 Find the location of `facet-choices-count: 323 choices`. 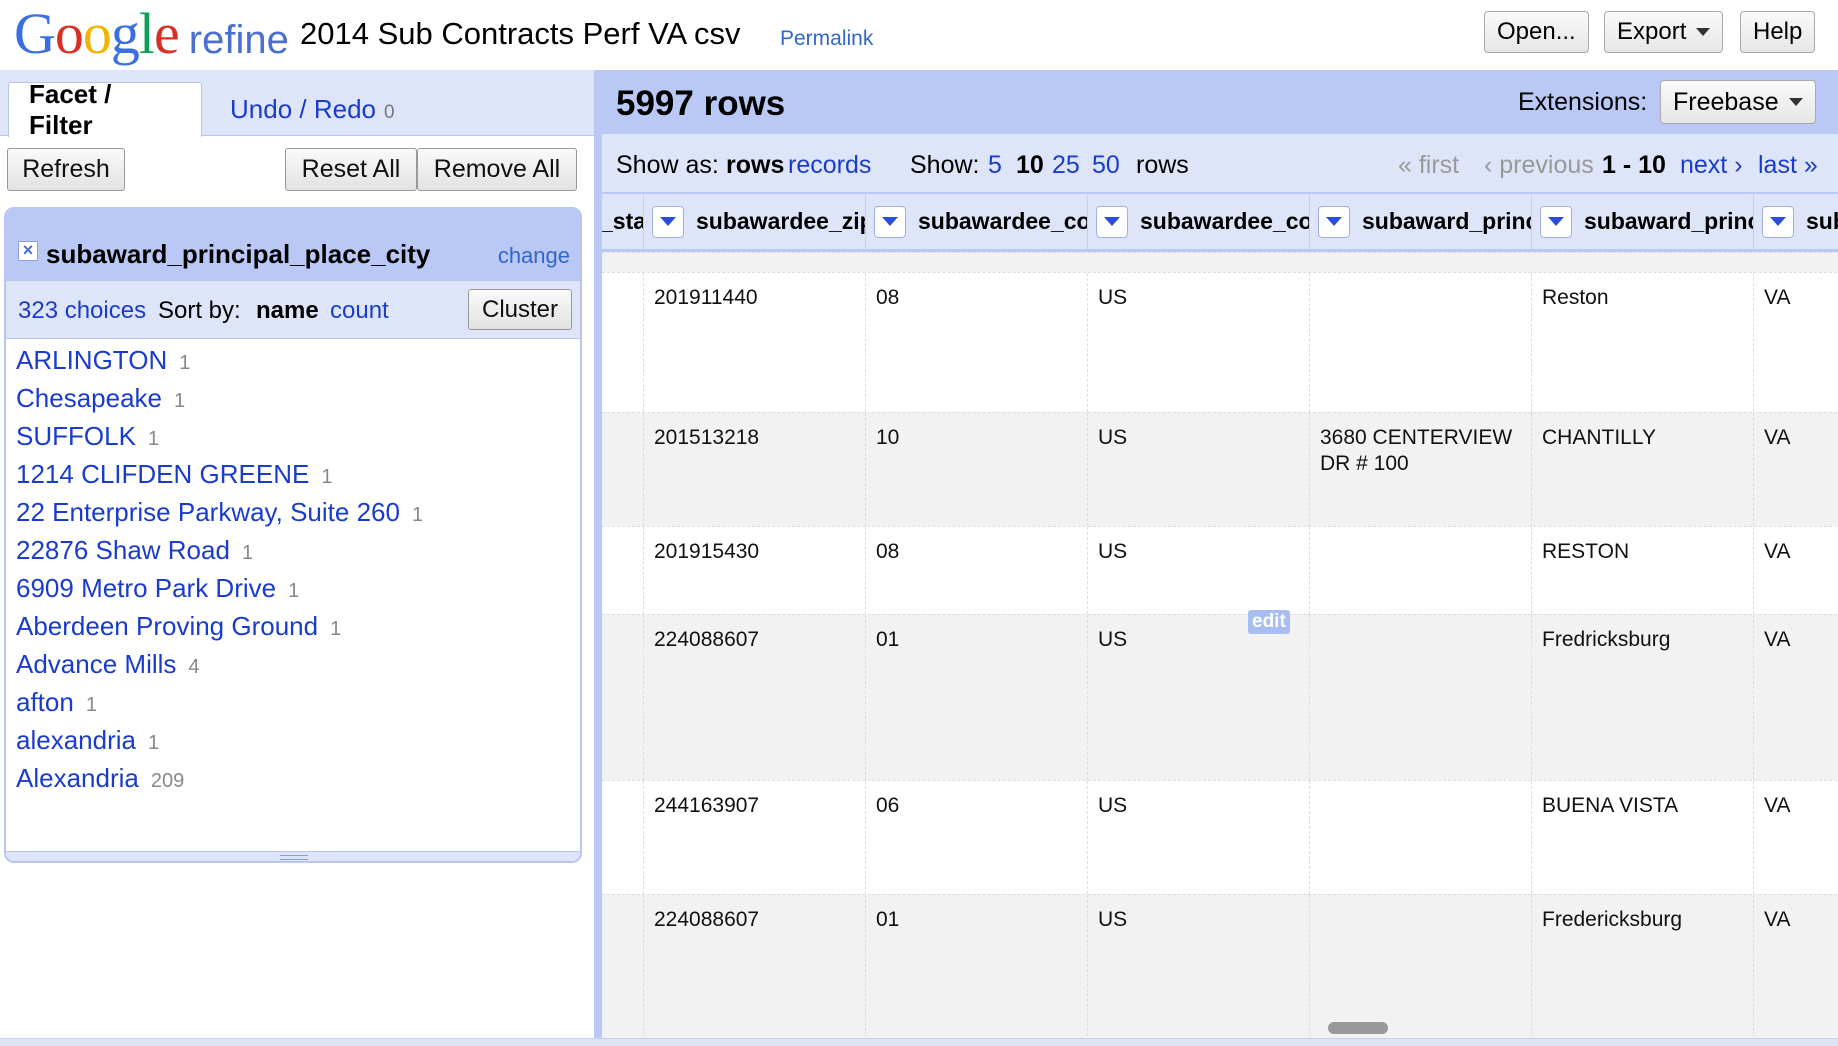

facet-choices-count: 323 choices is located at coordinates (82, 311).